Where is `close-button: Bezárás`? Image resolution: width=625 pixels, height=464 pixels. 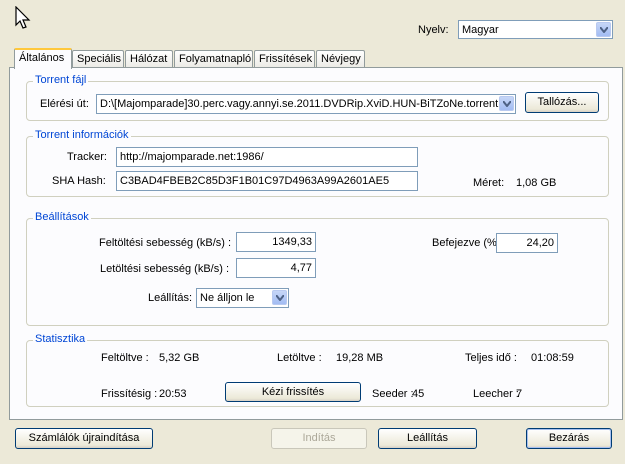 close-button: Bezárás is located at coordinates (569, 438).